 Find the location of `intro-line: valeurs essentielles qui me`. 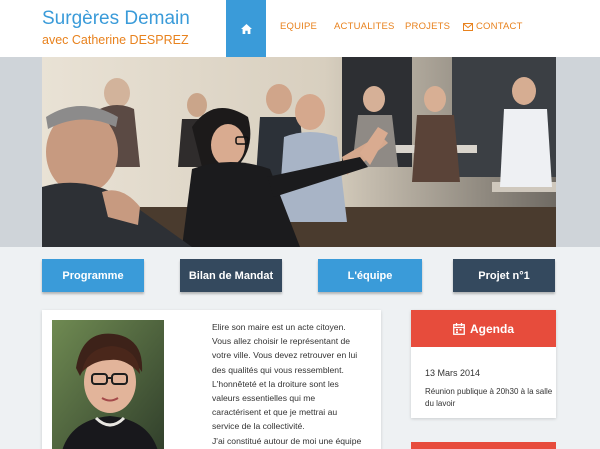

intro-line: valeurs essentielles qui me is located at coordinates (264, 398).